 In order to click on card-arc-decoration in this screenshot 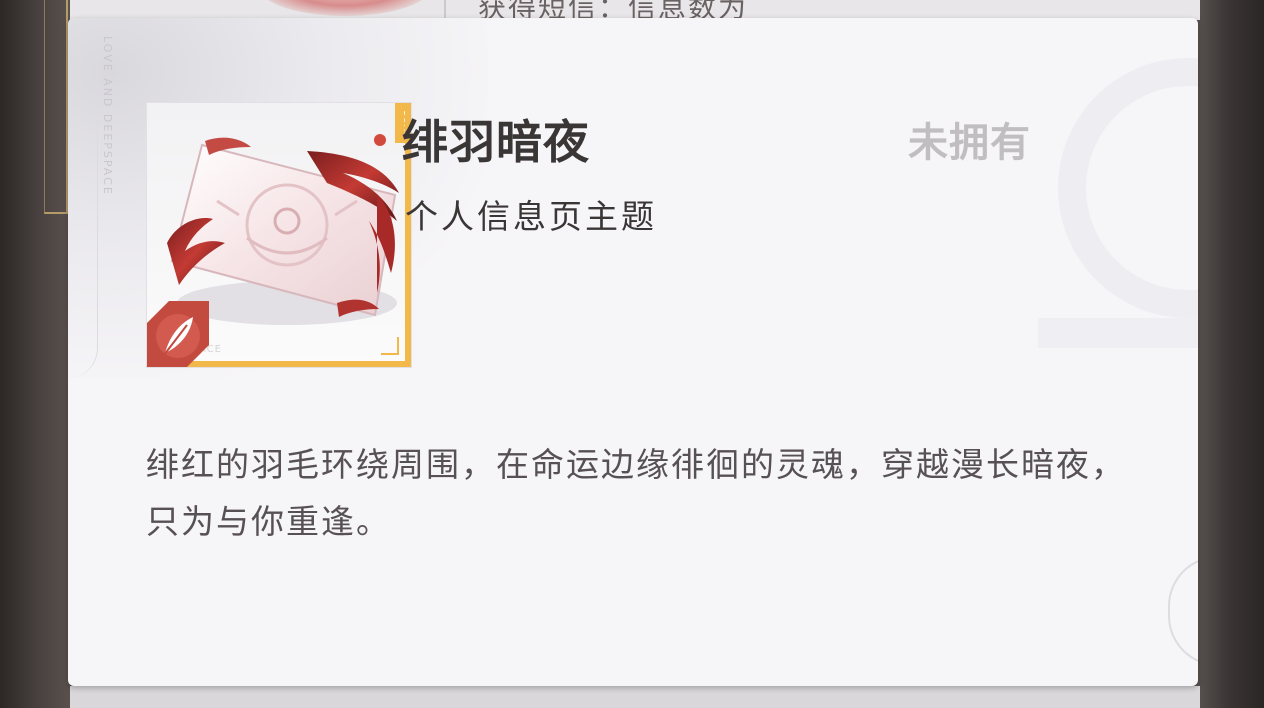, I will do `click(1183, 611)`.